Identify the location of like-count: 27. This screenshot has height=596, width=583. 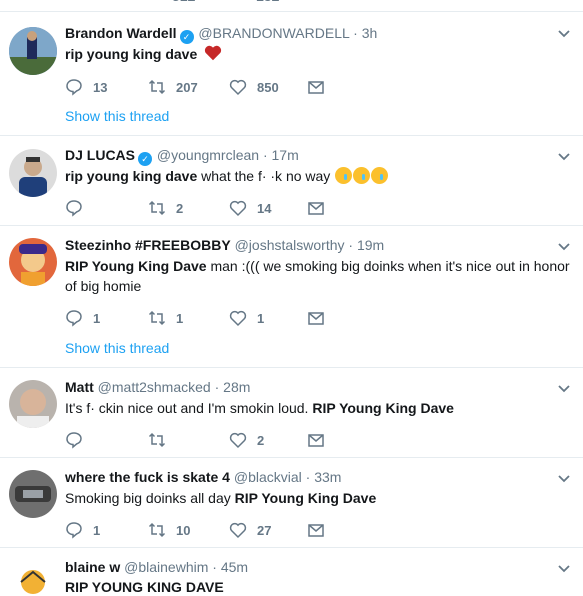
(264, 530).